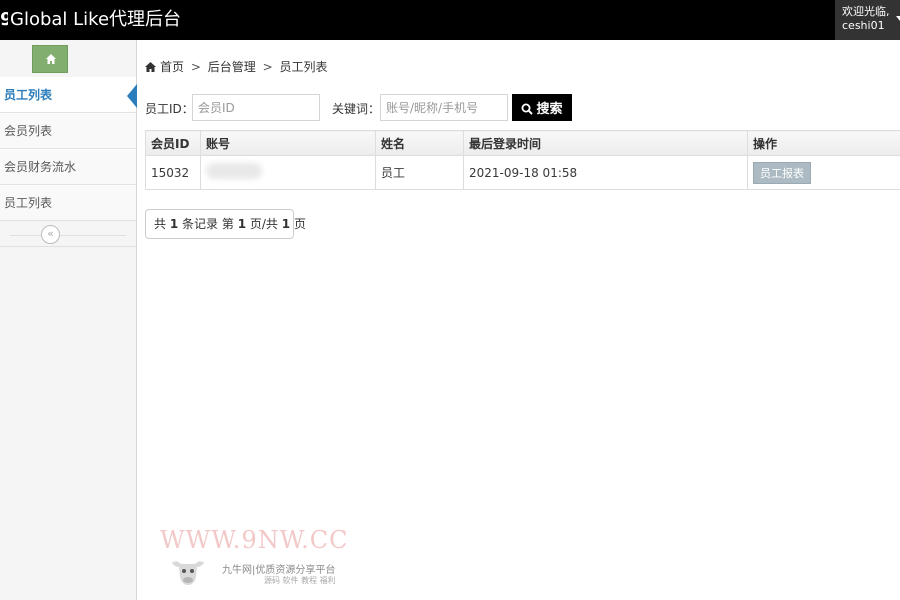  Describe the element at coordinates (96, 19) in the screenshot. I see `brand-title: Global Like代理后台` at that location.